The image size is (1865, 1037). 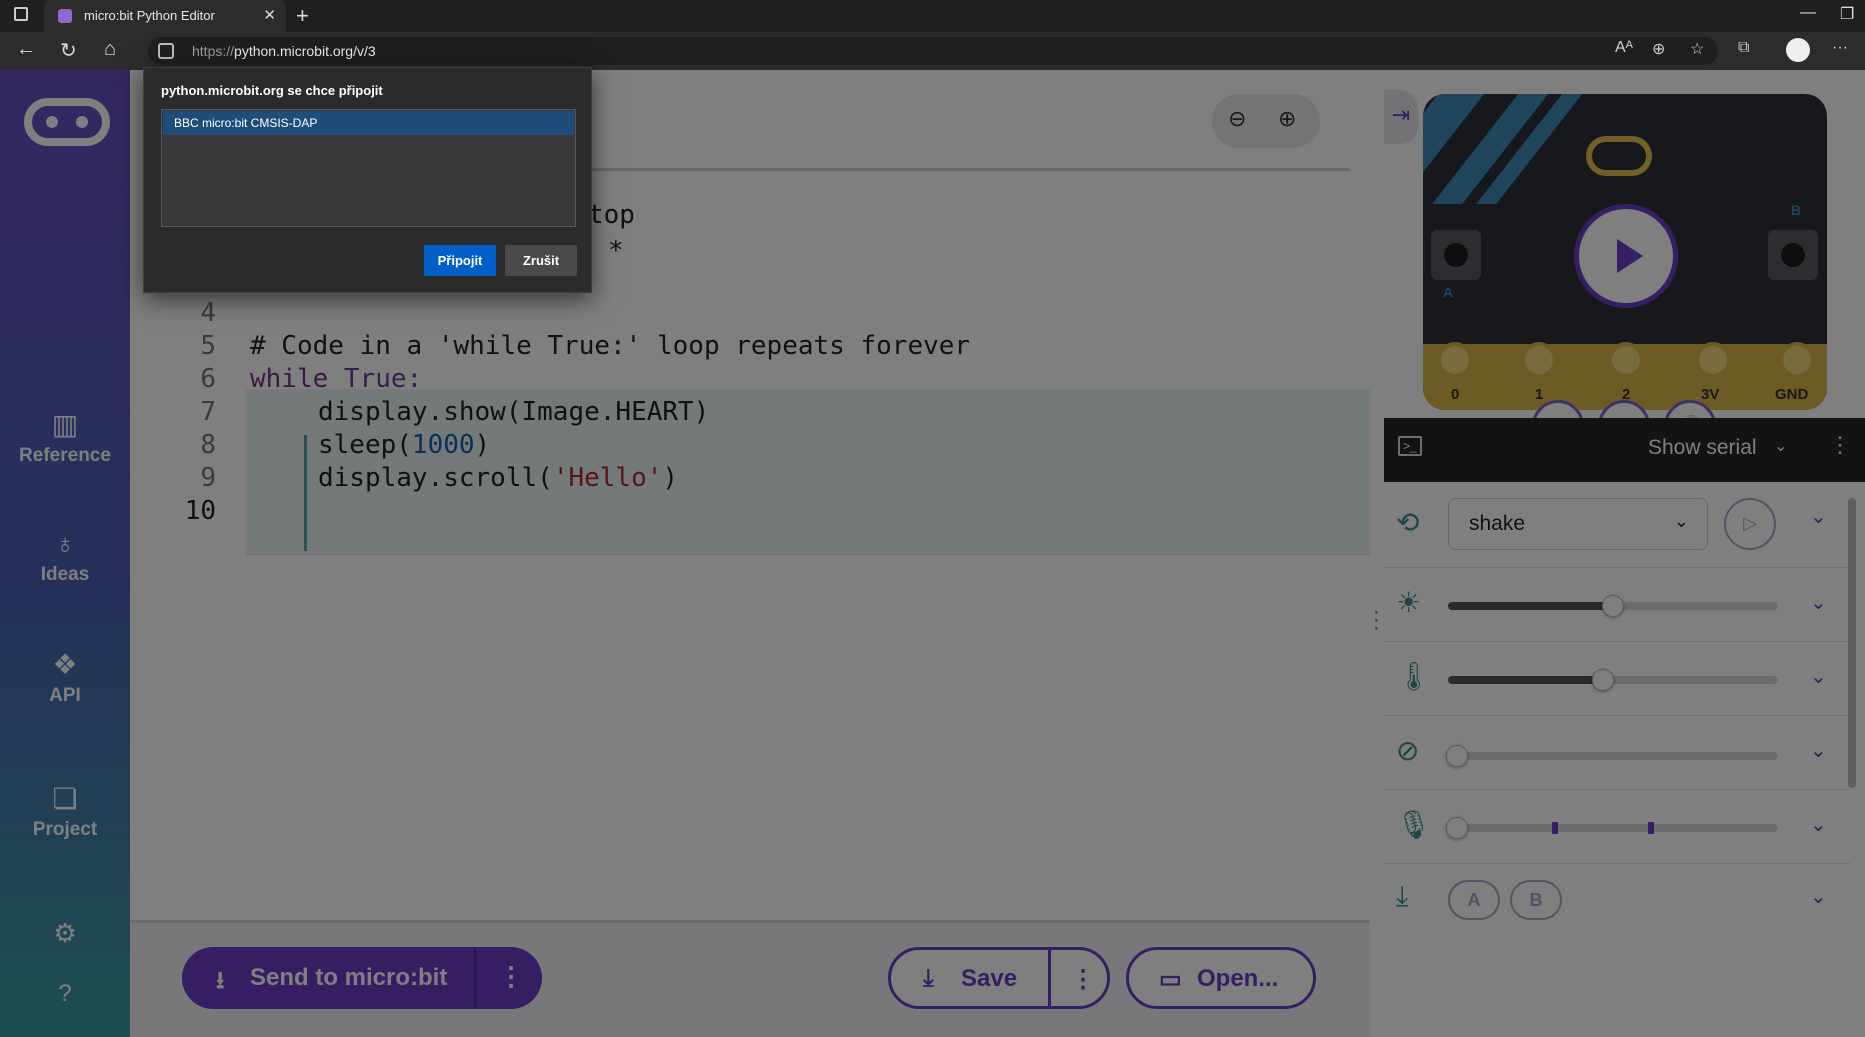 I want to click on url-text: https://python.microbit.org/v/3, so click(x=284, y=51).